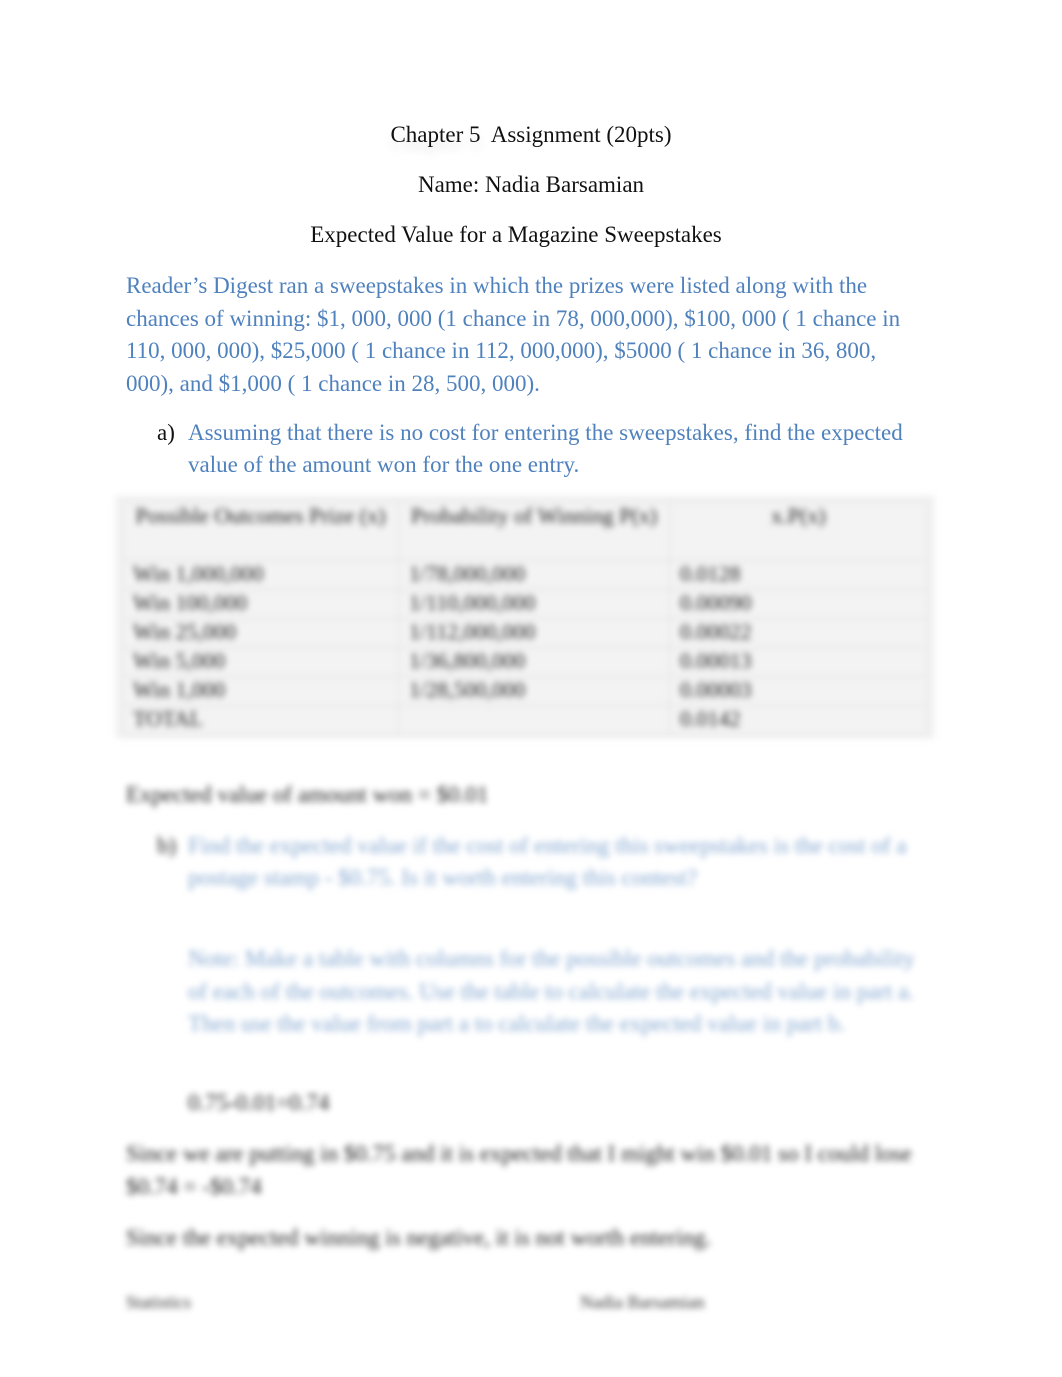 The image size is (1062, 1377). I want to click on footer-right: Nadia Barsamian, so click(642, 1302).